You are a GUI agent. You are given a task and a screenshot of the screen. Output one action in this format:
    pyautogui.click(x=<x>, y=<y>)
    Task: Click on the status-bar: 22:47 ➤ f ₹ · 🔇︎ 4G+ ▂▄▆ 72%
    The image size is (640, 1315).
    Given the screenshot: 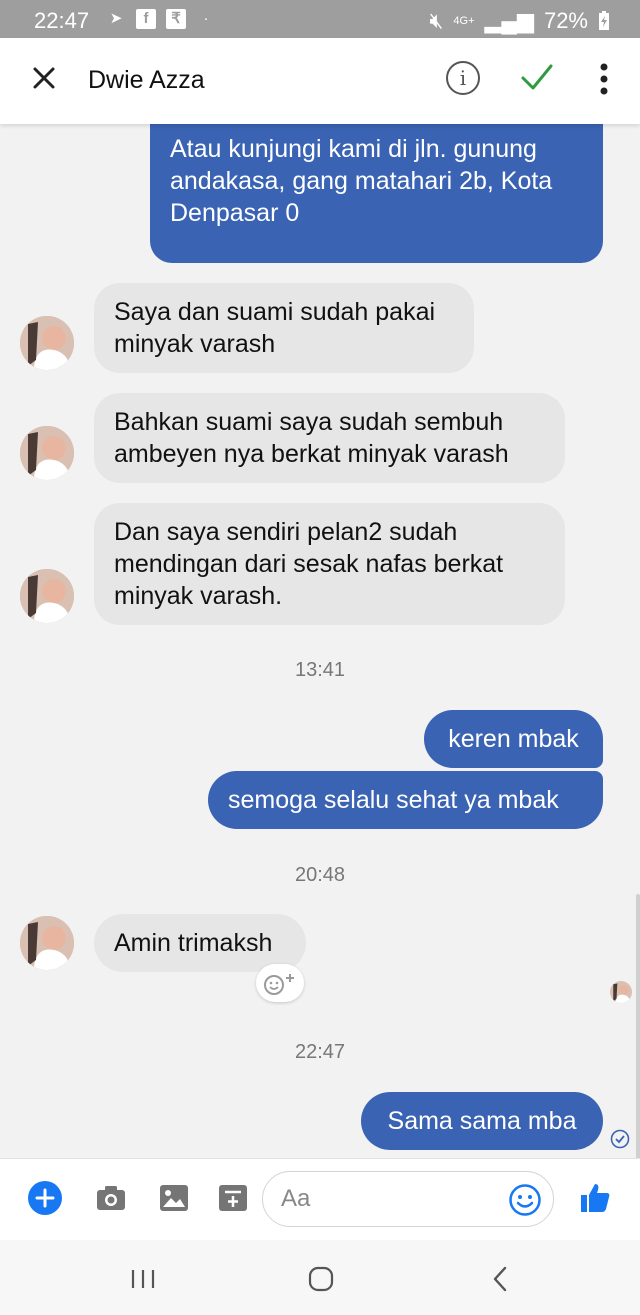 What is the action you would take?
    pyautogui.click(x=320, y=19)
    